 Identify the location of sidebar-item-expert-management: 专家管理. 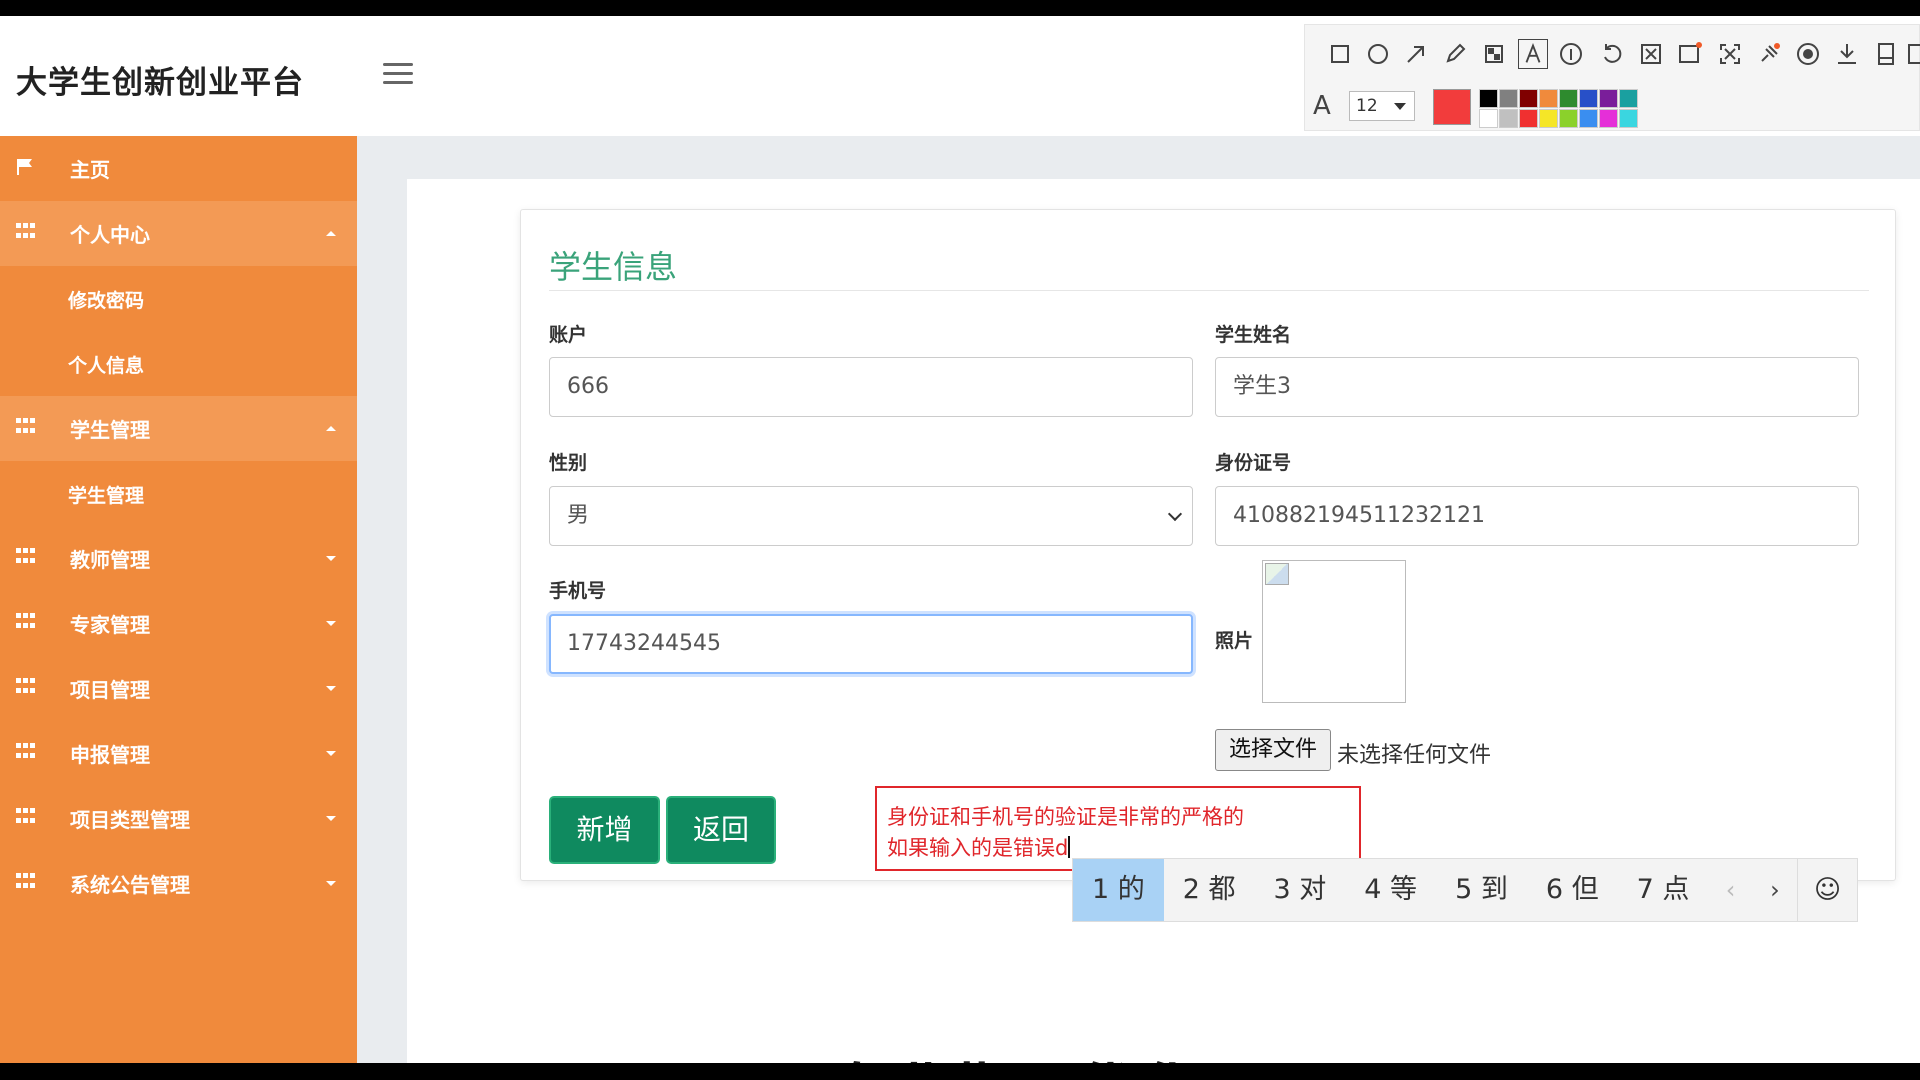
(178, 623).